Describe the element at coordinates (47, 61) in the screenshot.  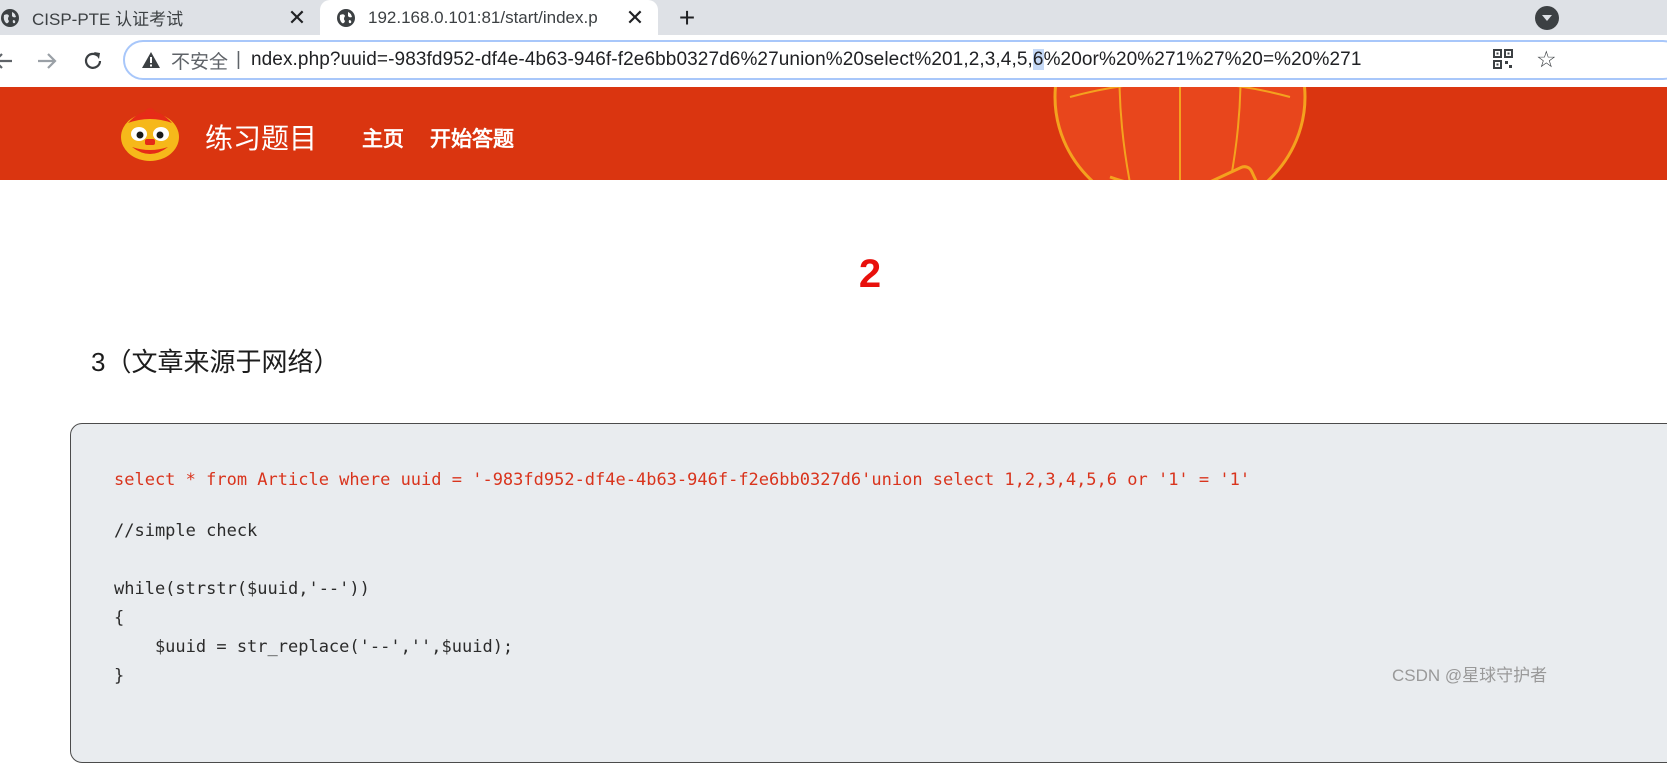
I see `forward-arrow-icon` at that location.